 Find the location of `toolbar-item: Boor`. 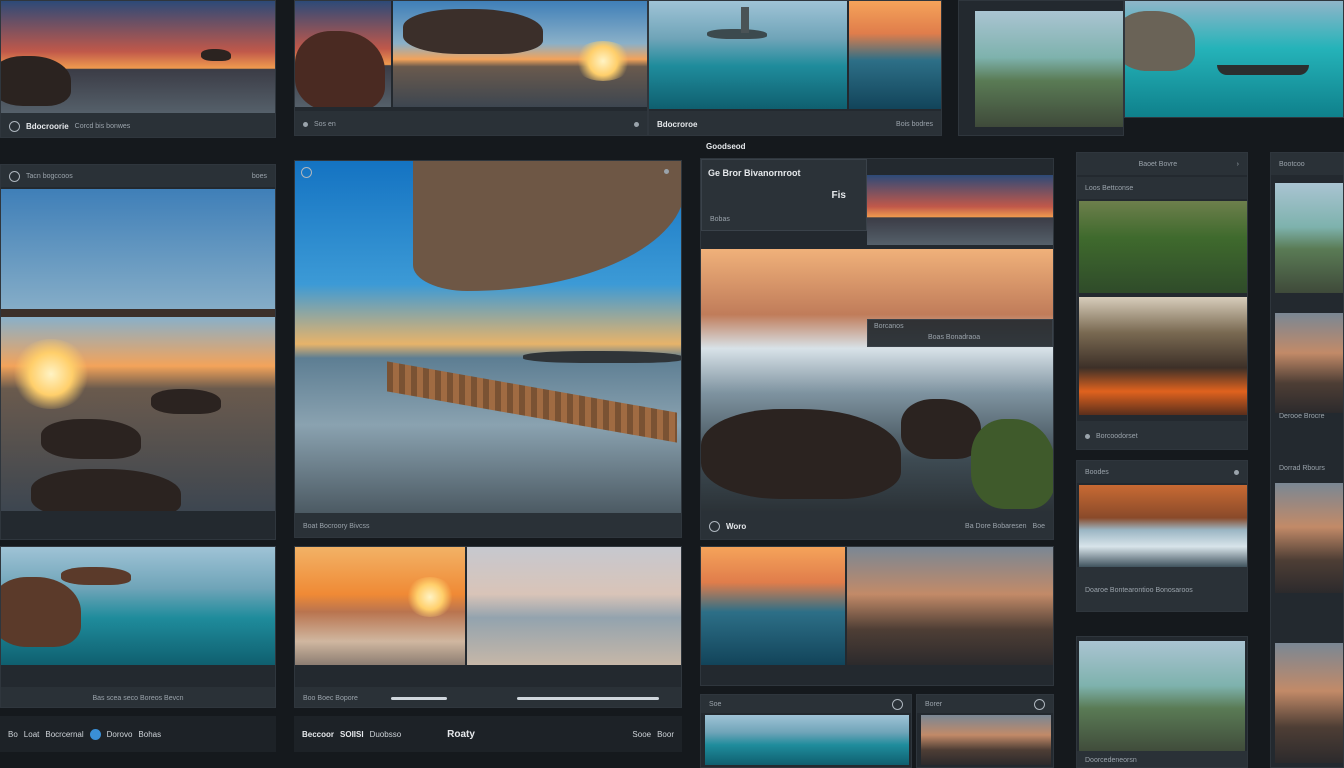

toolbar-item: Boor is located at coordinates (665, 734).